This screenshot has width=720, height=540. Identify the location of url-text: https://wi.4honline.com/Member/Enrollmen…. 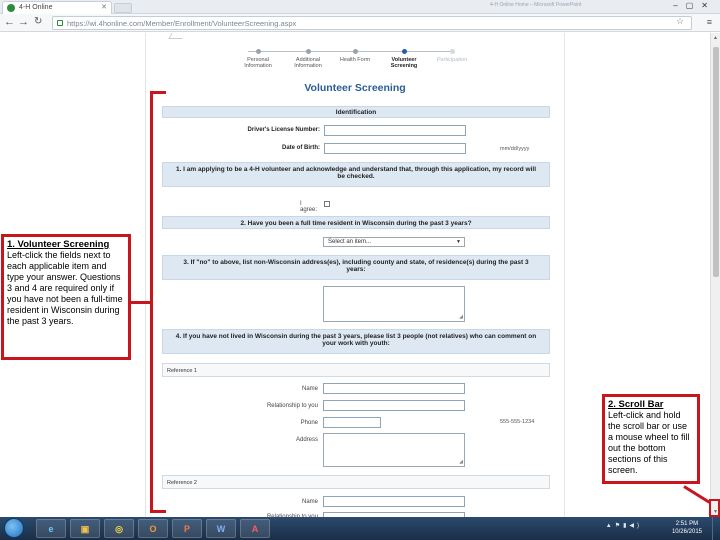
(182, 23).